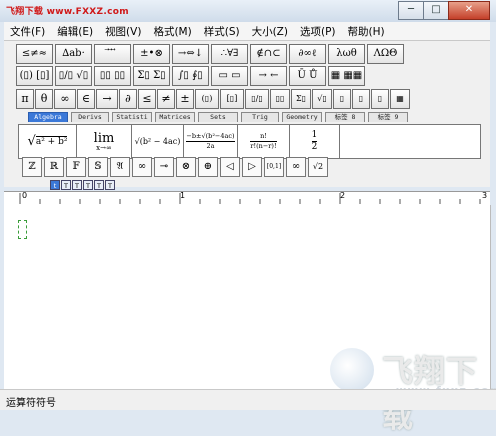  Describe the element at coordinates (158, 141) in the screenshot. I see `discriminant-sqrt-template: √(b² − 4ac)` at that location.